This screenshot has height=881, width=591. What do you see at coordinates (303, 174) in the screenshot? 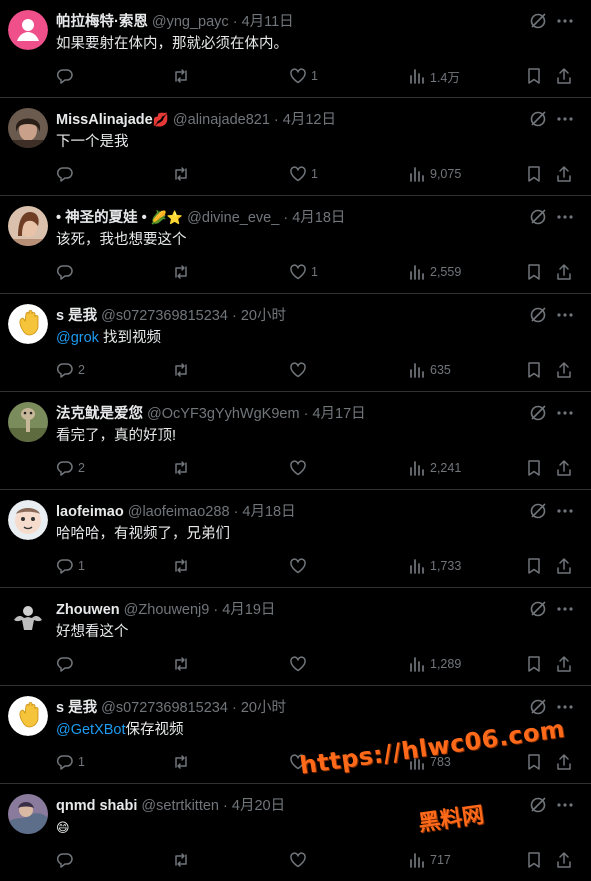
I see `like-button: 1` at bounding box center [303, 174].